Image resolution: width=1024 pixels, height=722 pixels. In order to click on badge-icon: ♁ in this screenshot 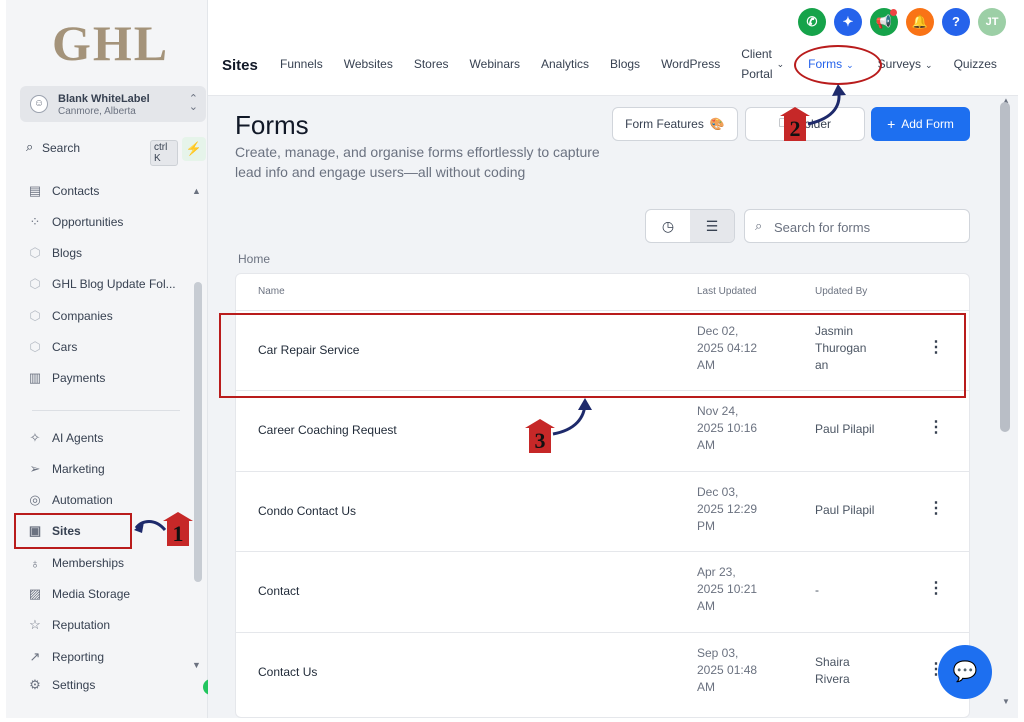, I will do `click(35, 563)`.